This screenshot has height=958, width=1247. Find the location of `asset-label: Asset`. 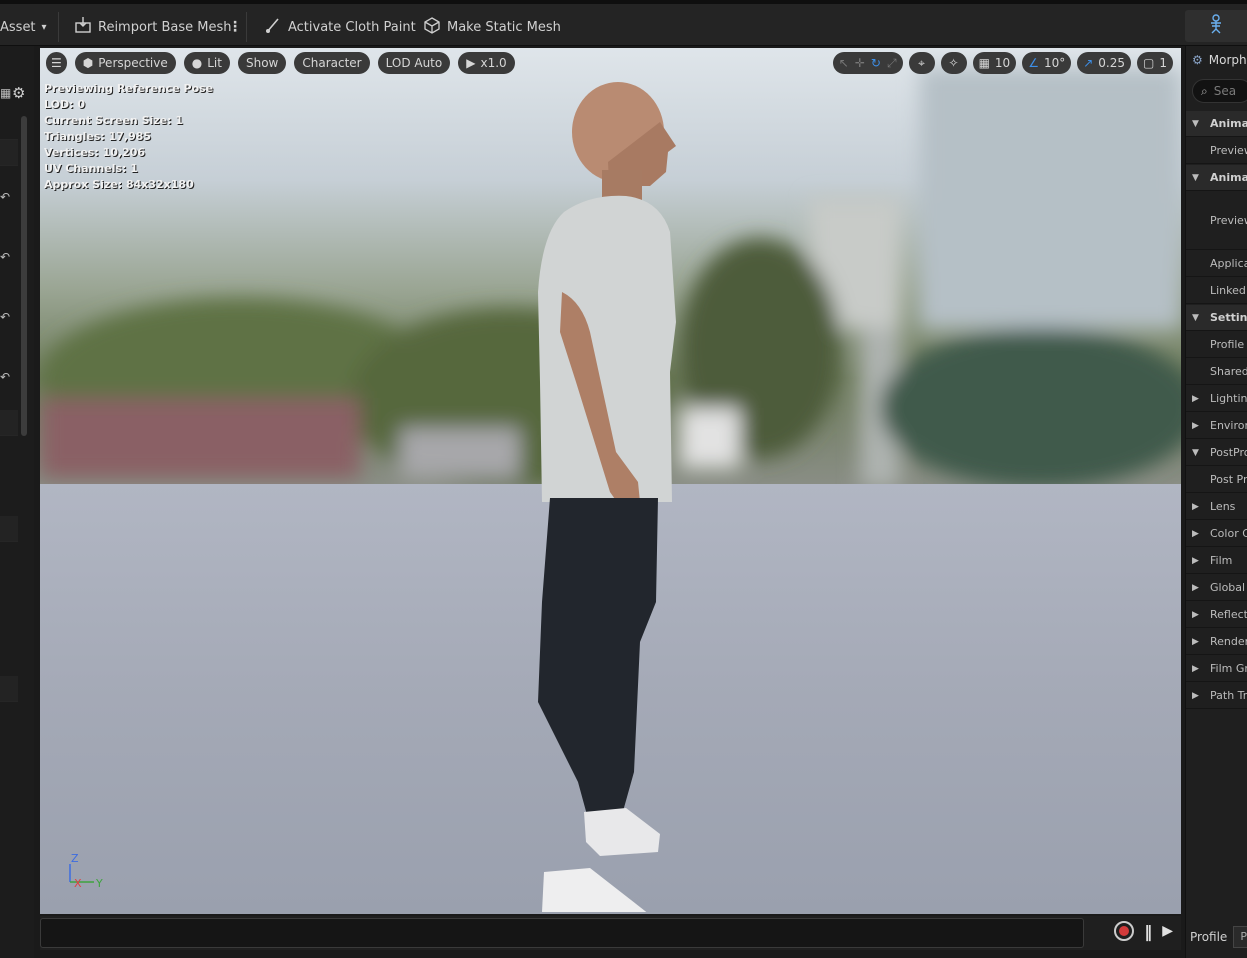

asset-label: Asset is located at coordinates (18, 27).